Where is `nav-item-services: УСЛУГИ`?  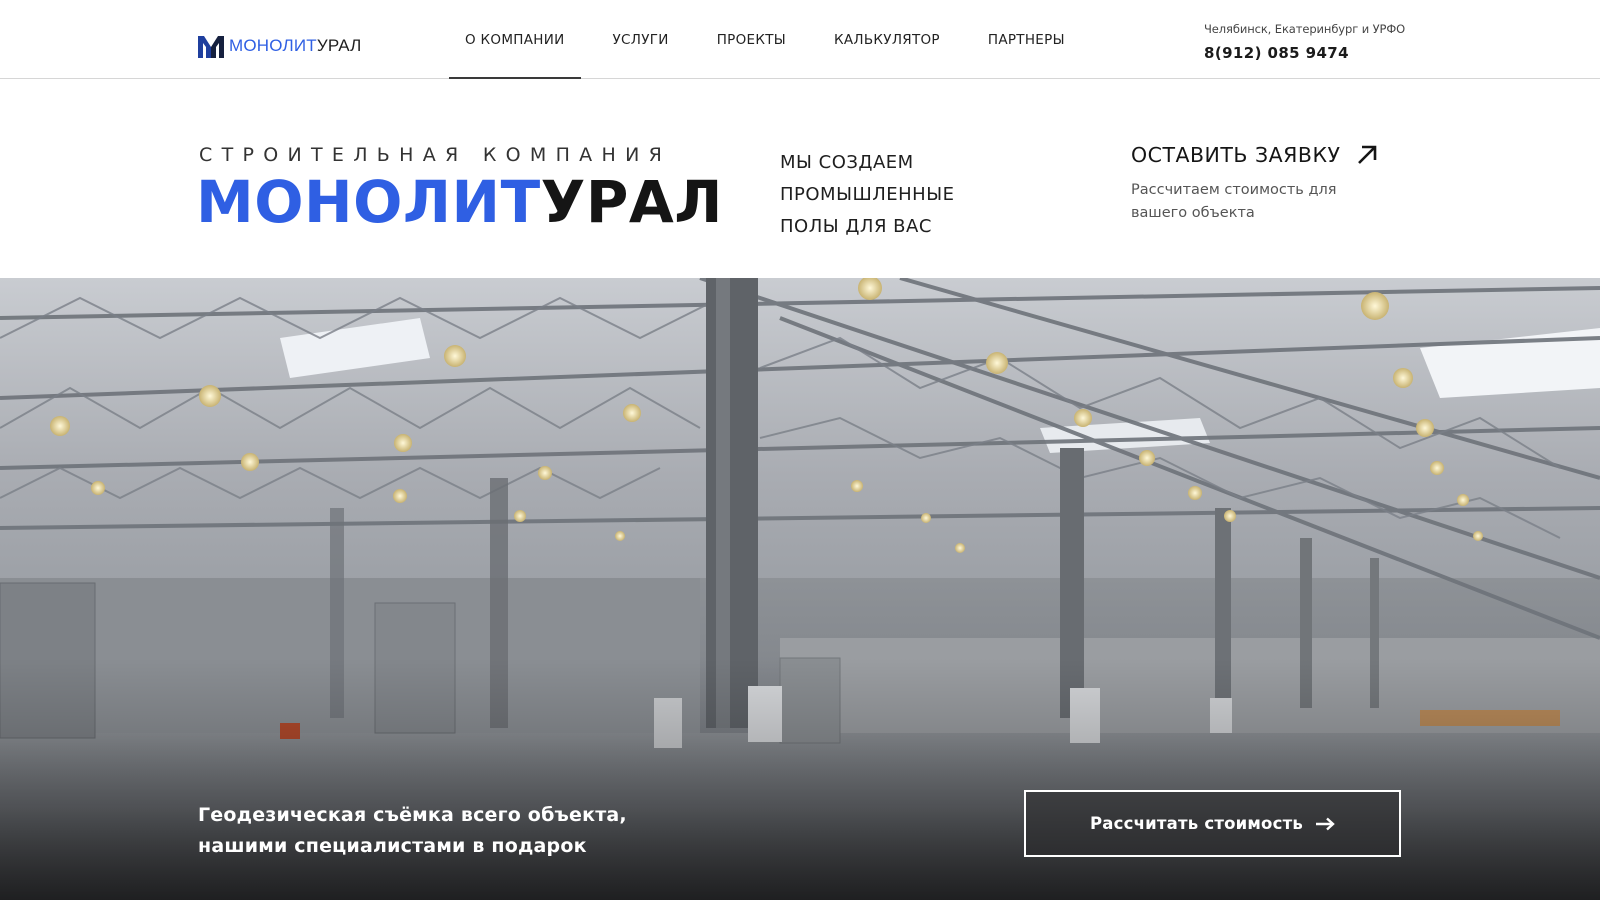 nav-item-services: УСЛУГИ is located at coordinates (641, 39).